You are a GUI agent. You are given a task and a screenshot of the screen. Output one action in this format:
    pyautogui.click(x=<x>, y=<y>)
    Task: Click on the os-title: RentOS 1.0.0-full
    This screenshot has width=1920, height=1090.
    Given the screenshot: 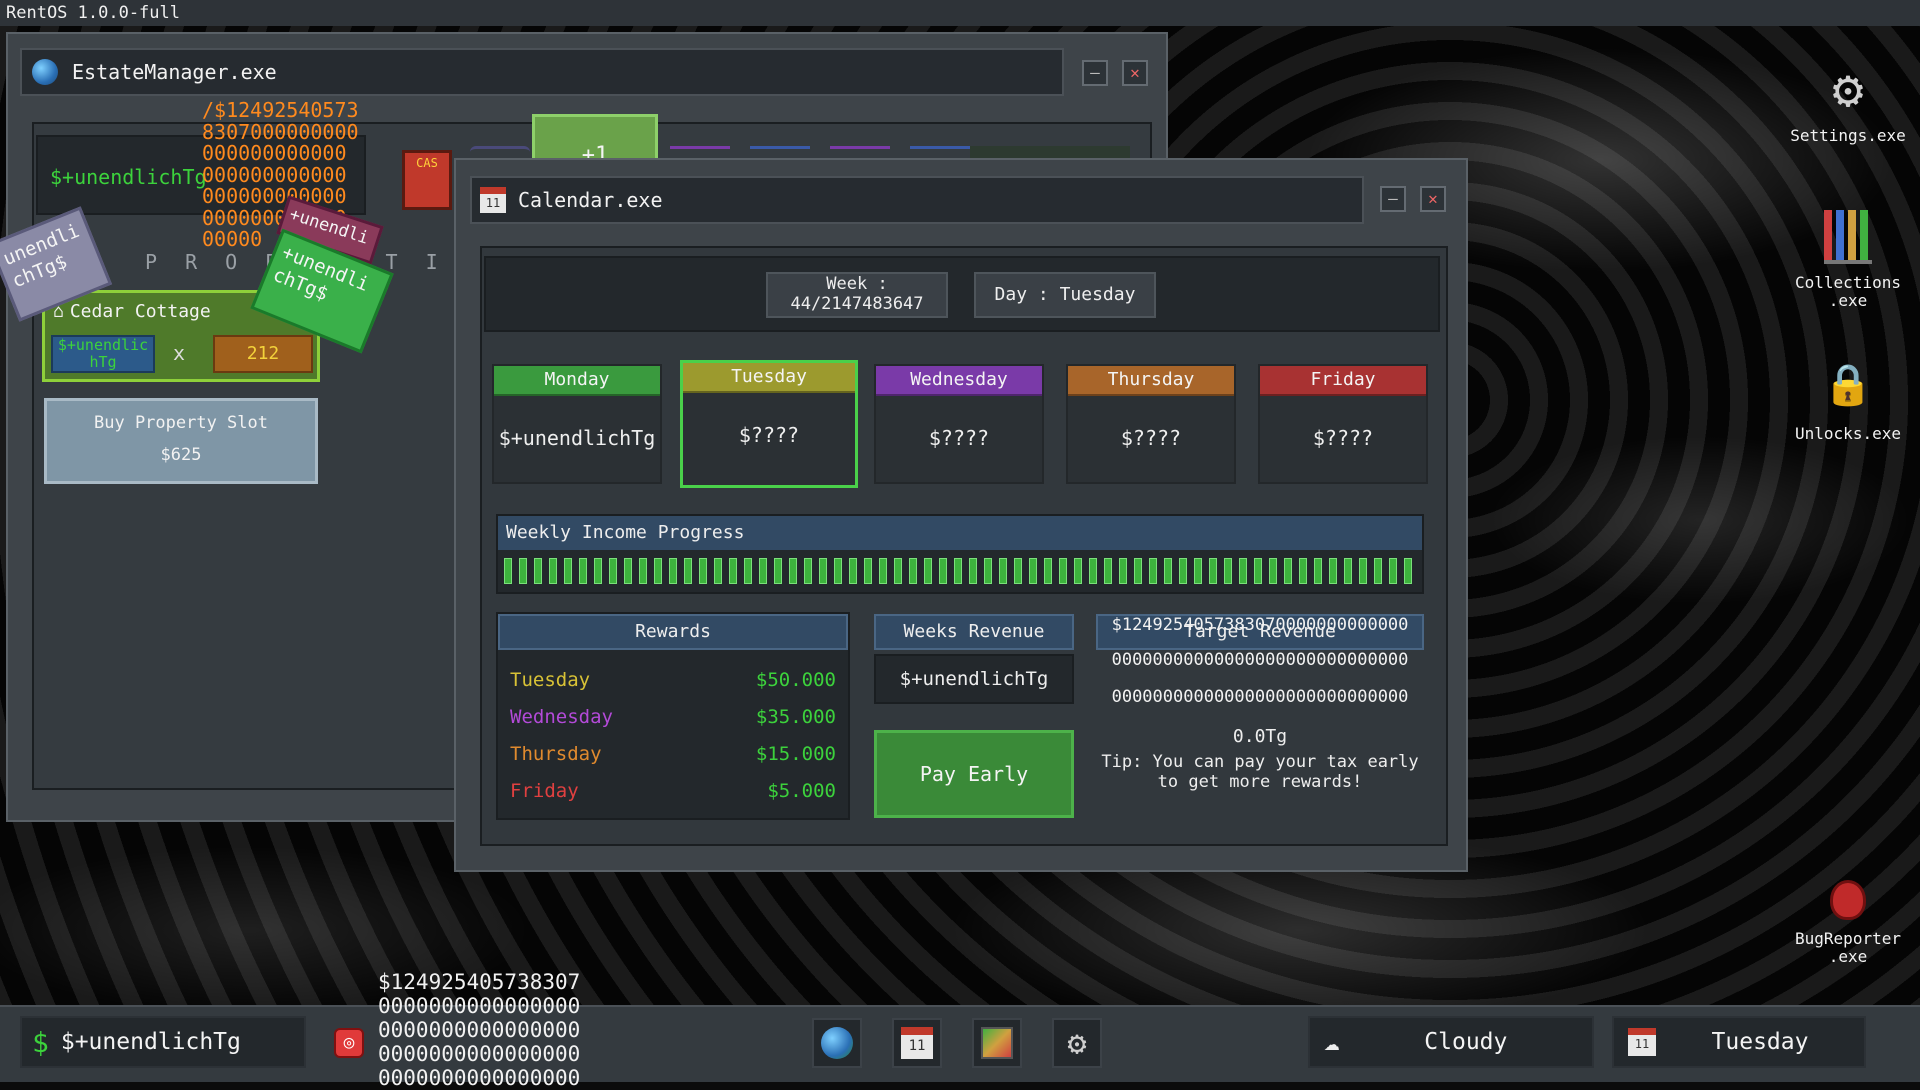 What is the action you would take?
    pyautogui.click(x=93, y=13)
    